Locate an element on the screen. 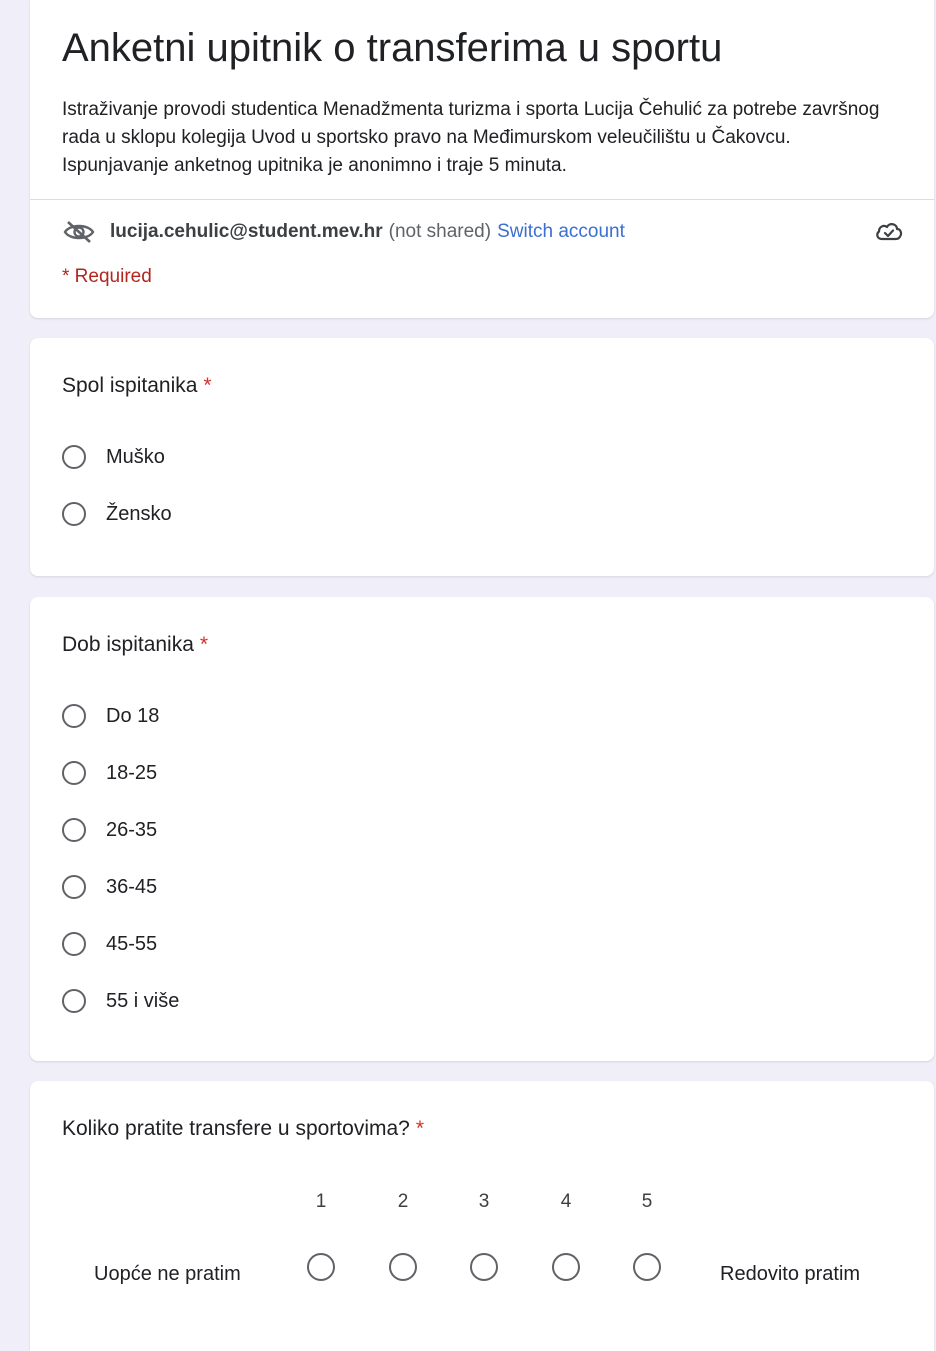 The image size is (936, 1351). form-title: Anketni upitnik o transferima u sportu is located at coordinates (392, 48).